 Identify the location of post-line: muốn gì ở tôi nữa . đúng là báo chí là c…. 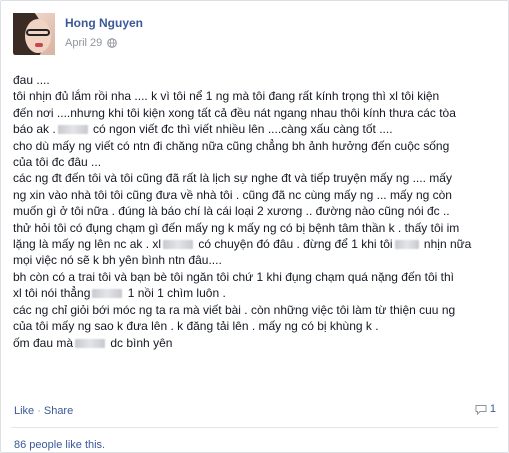
(256, 211).